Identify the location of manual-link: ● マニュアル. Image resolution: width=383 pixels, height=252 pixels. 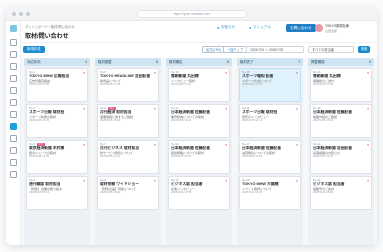
(260, 27).